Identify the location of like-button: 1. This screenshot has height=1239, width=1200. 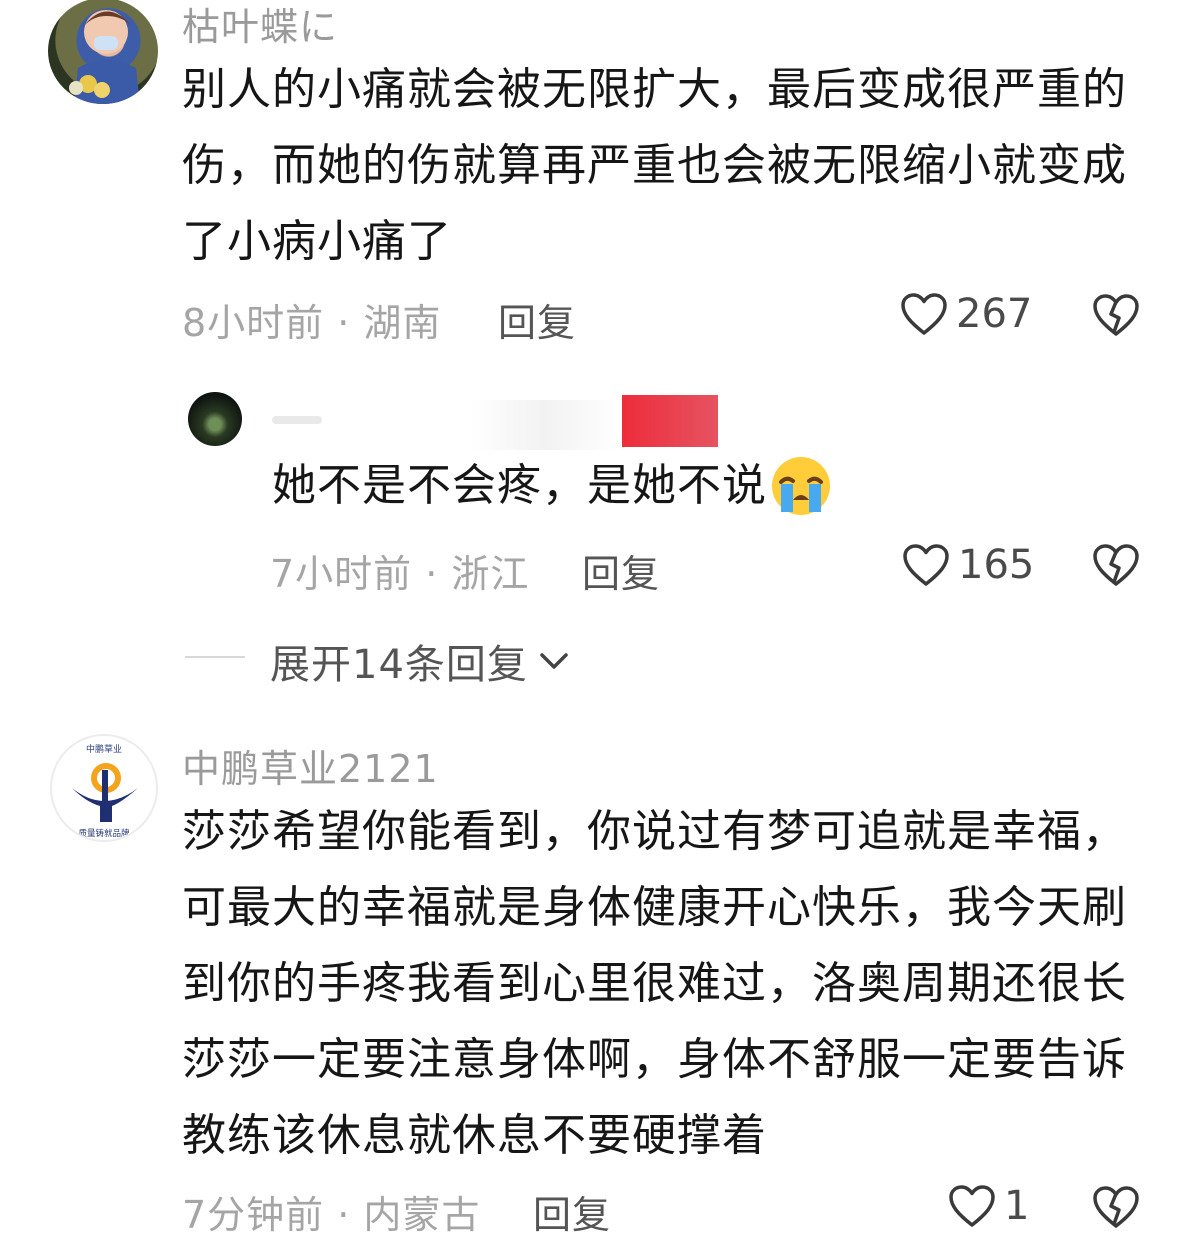
(988, 1206).